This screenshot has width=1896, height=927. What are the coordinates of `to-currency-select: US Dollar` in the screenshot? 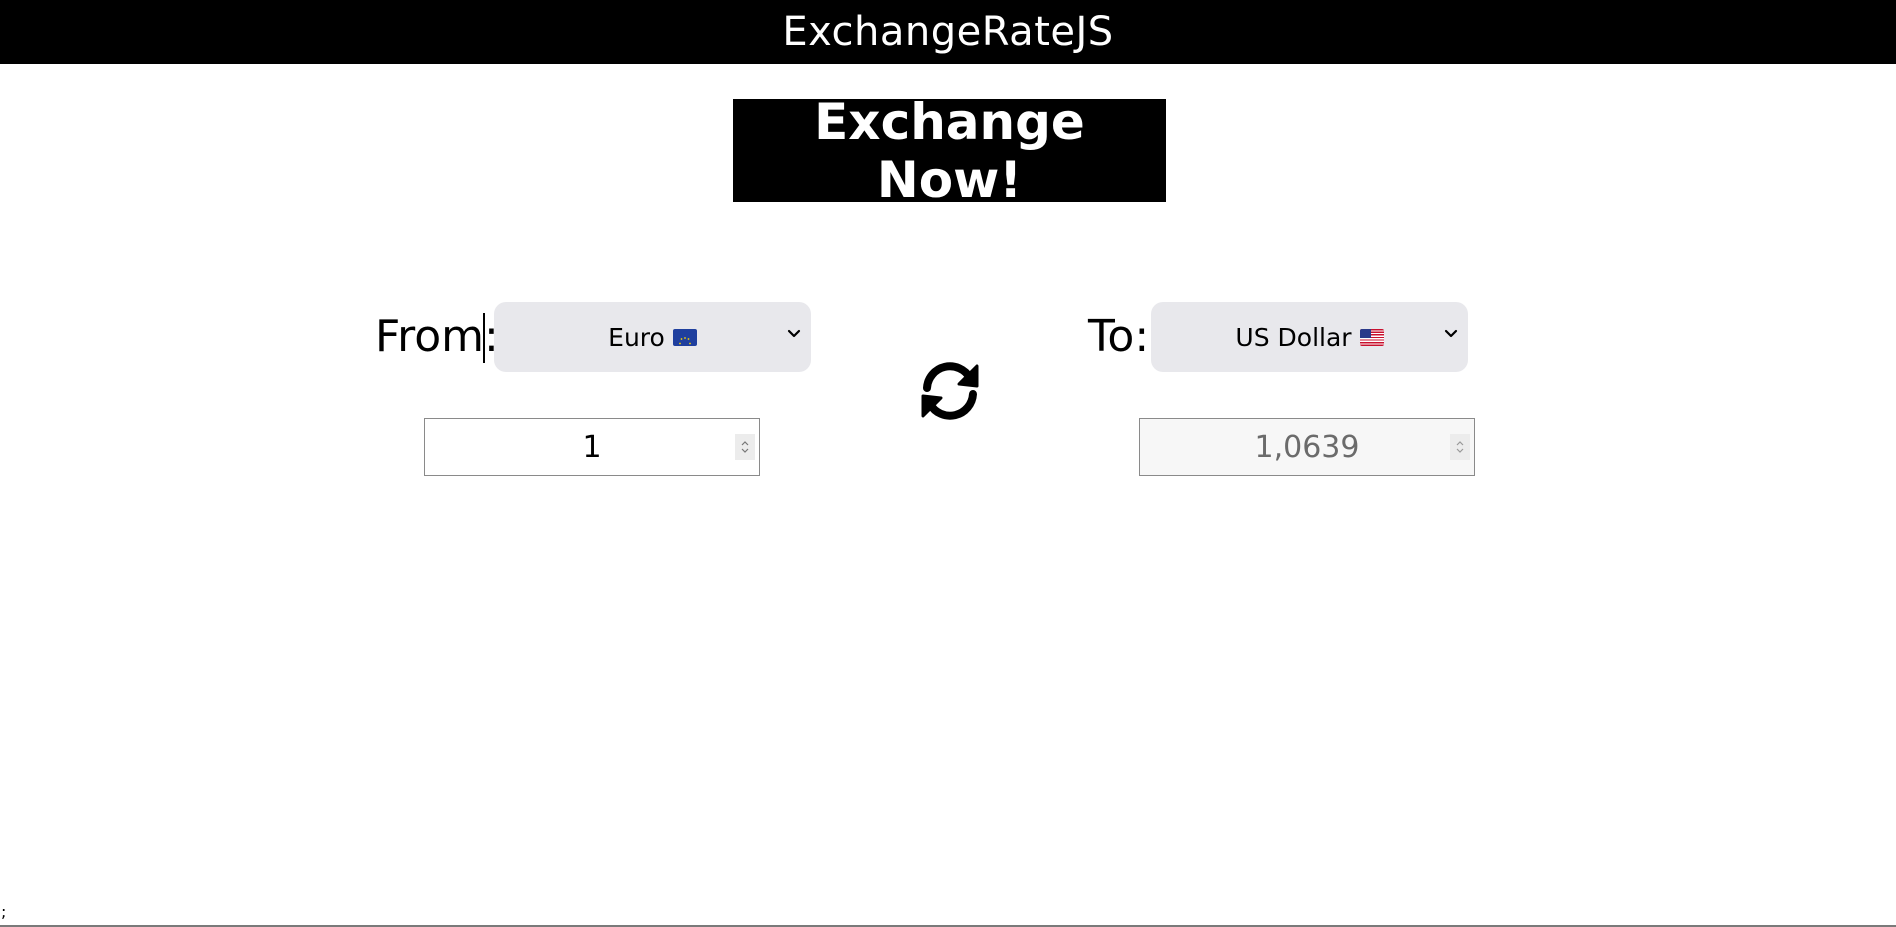 It's located at (1309, 337).